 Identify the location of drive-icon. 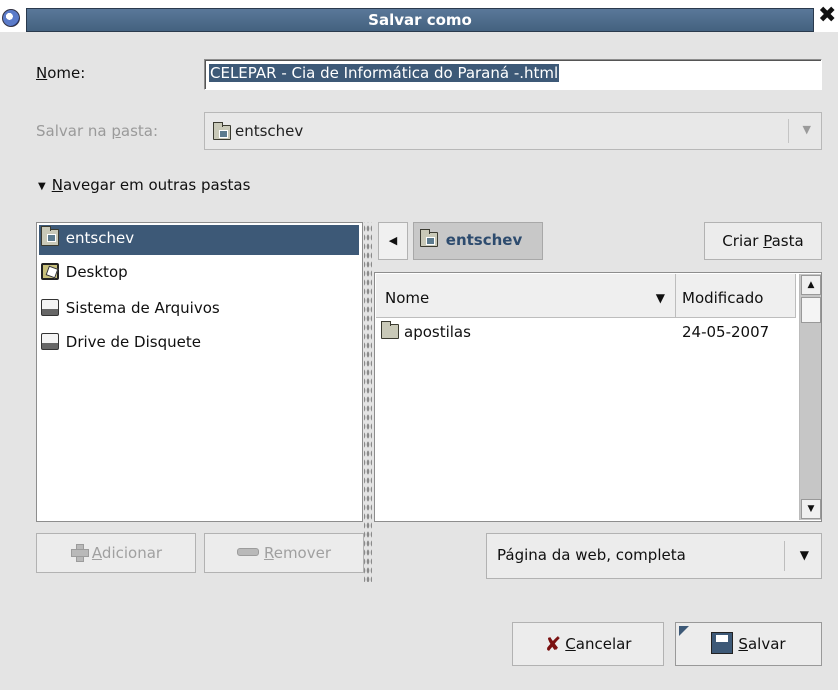
(50, 307).